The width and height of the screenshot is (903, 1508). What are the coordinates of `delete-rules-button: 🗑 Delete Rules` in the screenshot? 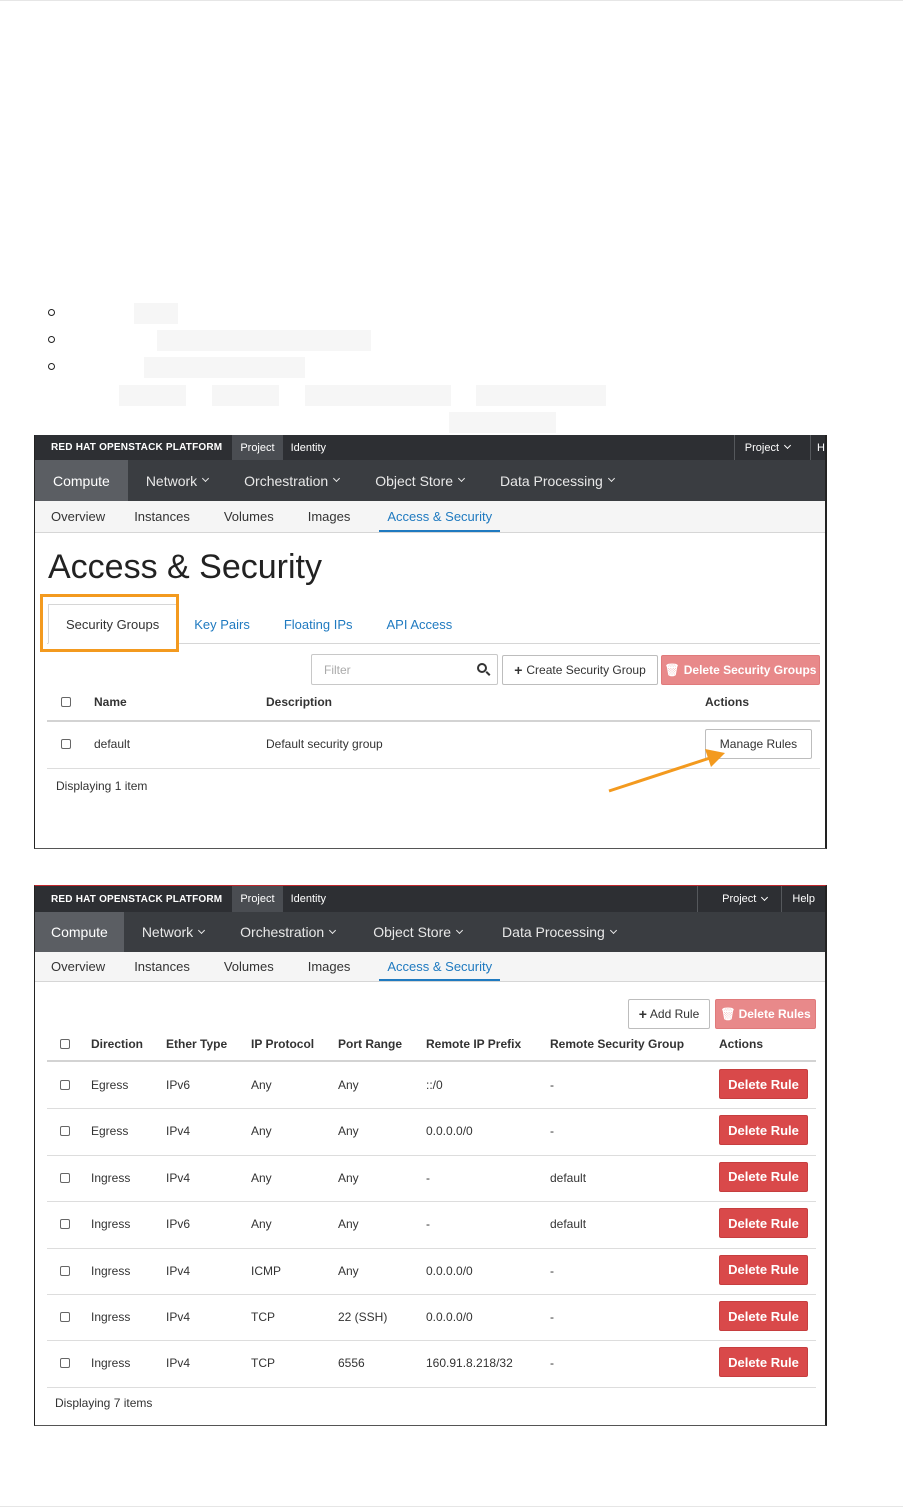 It's located at (765, 1014).